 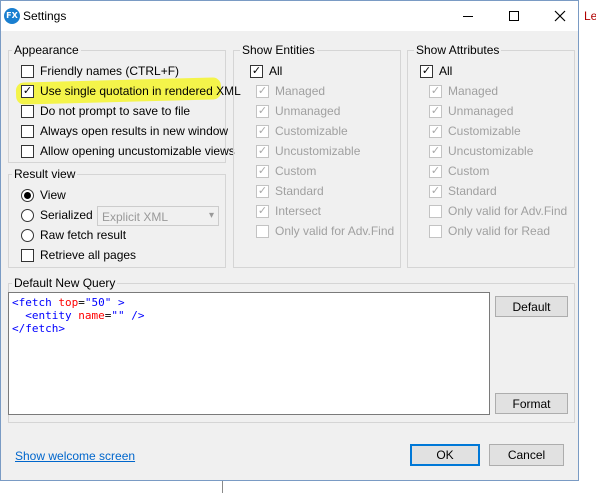 What do you see at coordinates (75, 456) in the screenshot?
I see `show-welcome-screen-link: Show welcome screen` at bounding box center [75, 456].